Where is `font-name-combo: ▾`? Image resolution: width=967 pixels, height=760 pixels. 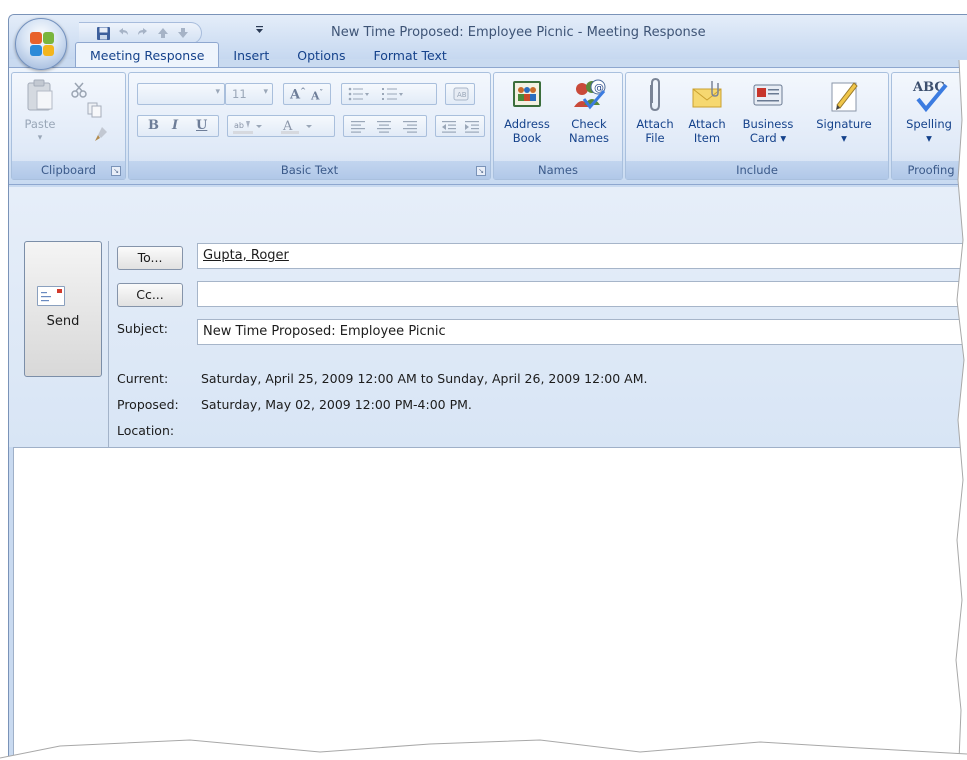
font-name-combo: ▾ is located at coordinates (181, 94).